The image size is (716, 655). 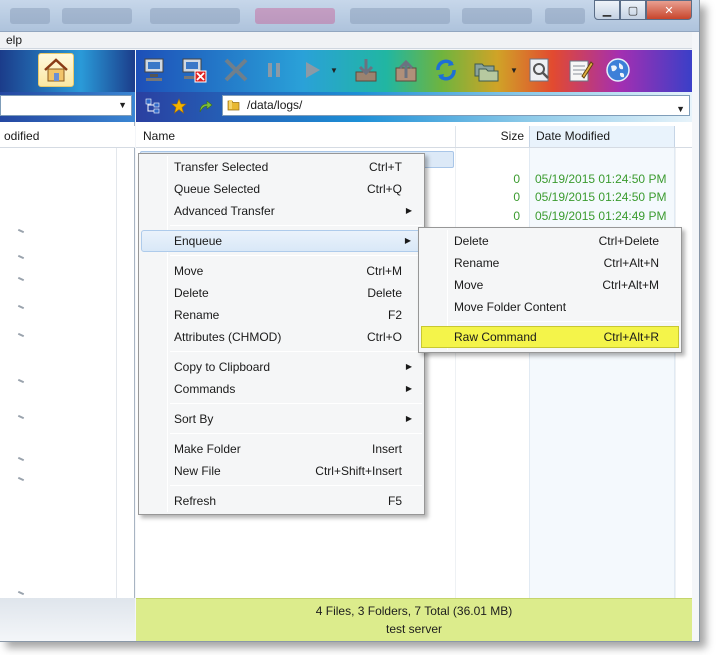 I want to click on close-icon: ✕, so click(x=669, y=10).